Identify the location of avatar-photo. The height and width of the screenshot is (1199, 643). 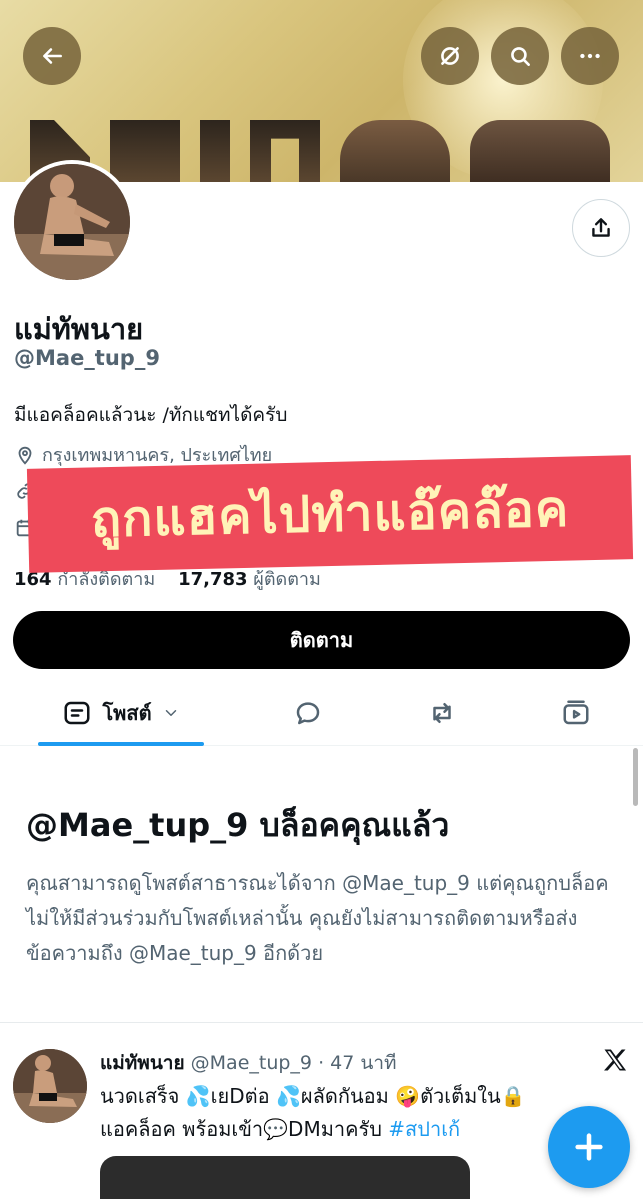
(72, 222).